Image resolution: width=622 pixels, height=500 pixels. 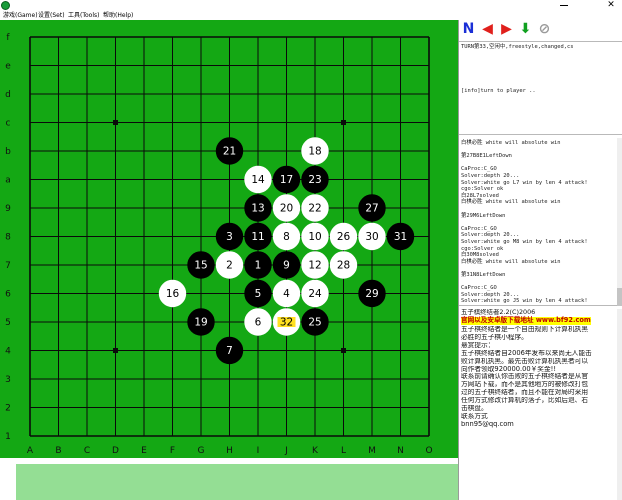 What do you see at coordinates (200, 266) in the screenshot?
I see `stone-number: 15` at bounding box center [200, 266].